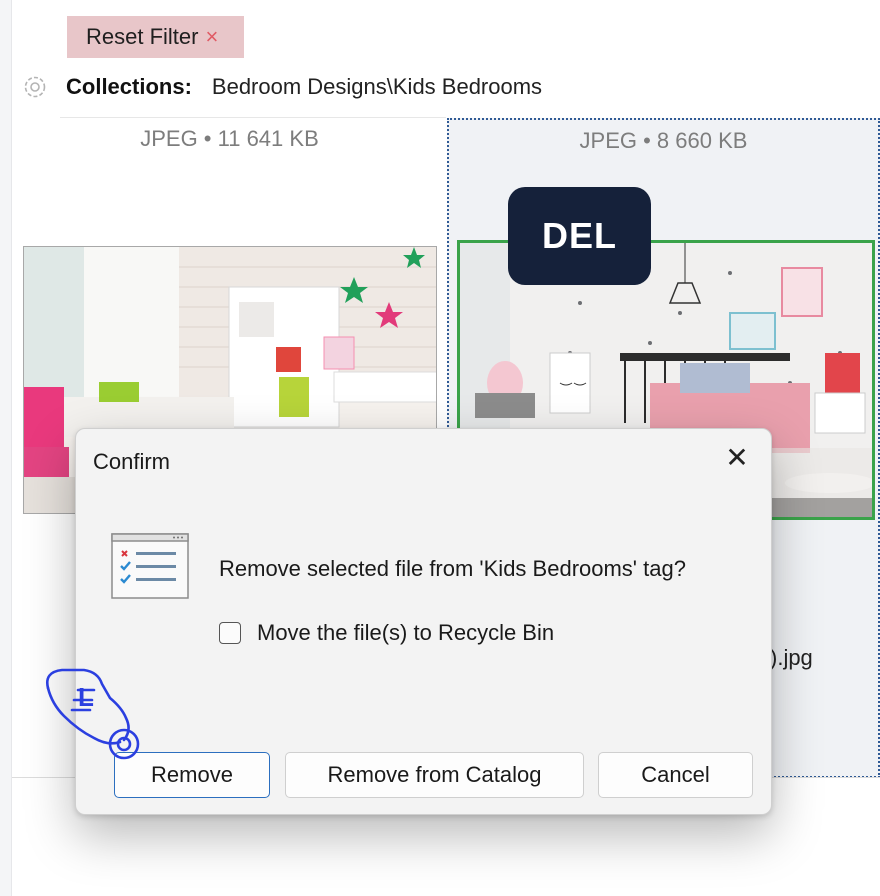  What do you see at coordinates (434, 775) in the screenshot?
I see `remove-from-catalog-button: Remove from Catalog` at bounding box center [434, 775].